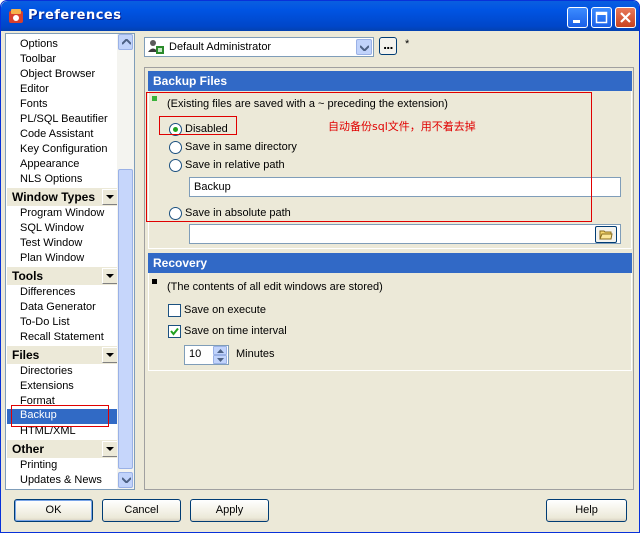 The image size is (640, 533). I want to click on nav-item-updates-news: Updates & News, so click(61, 480).